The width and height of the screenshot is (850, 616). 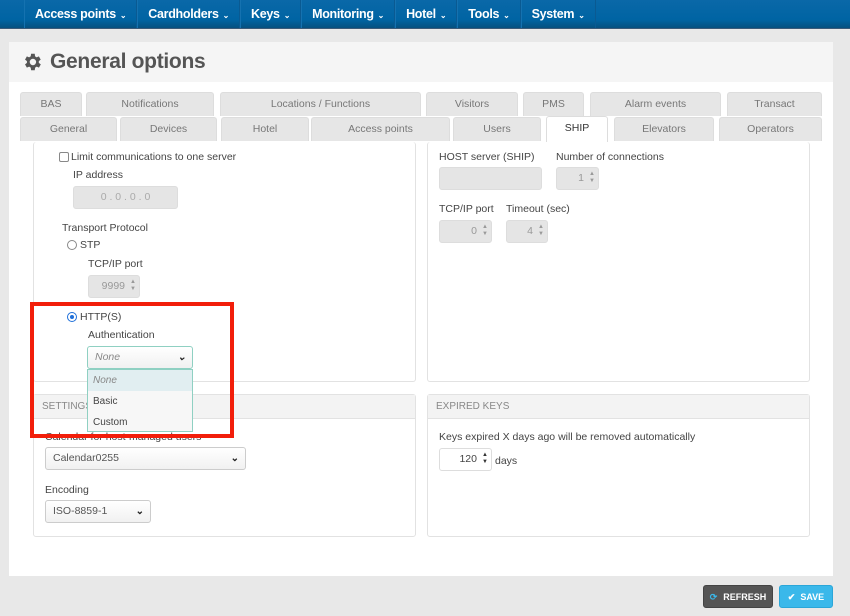 What do you see at coordinates (806, 596) in the screenshot?
I see `save-button: ✔ SAVE` at bounding box center [806, 596].